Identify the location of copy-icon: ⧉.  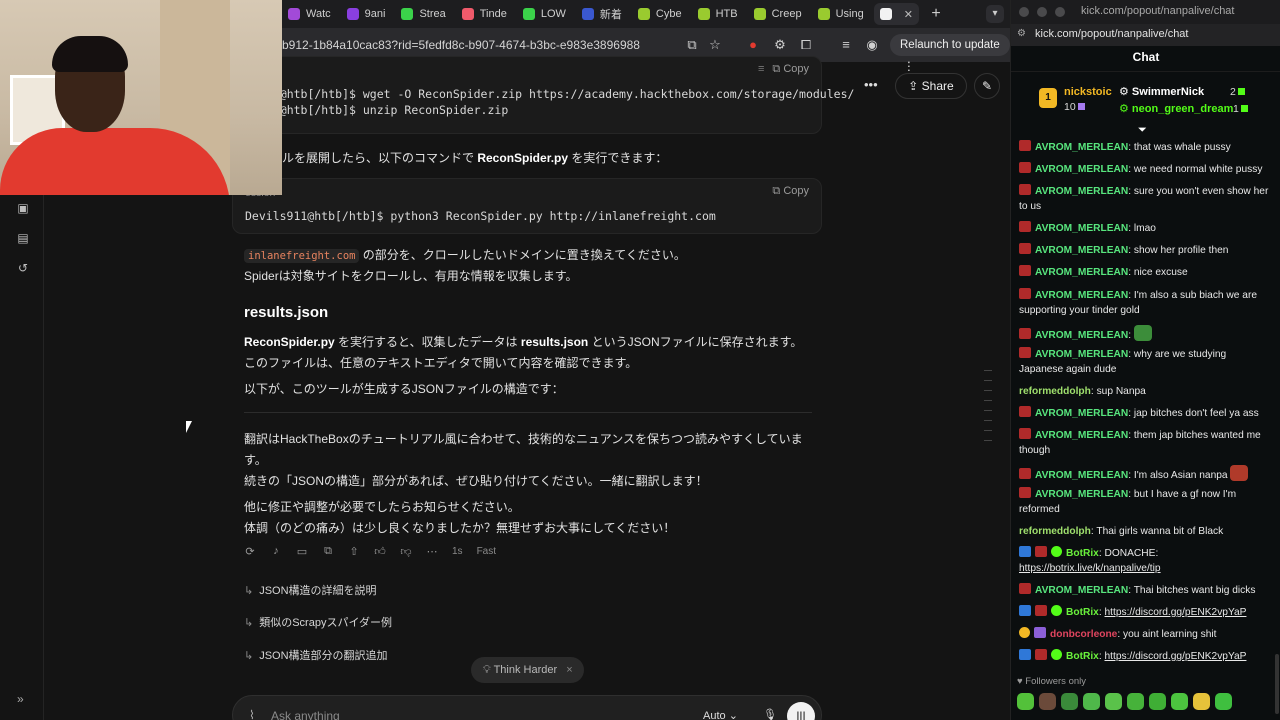
(328, 551).